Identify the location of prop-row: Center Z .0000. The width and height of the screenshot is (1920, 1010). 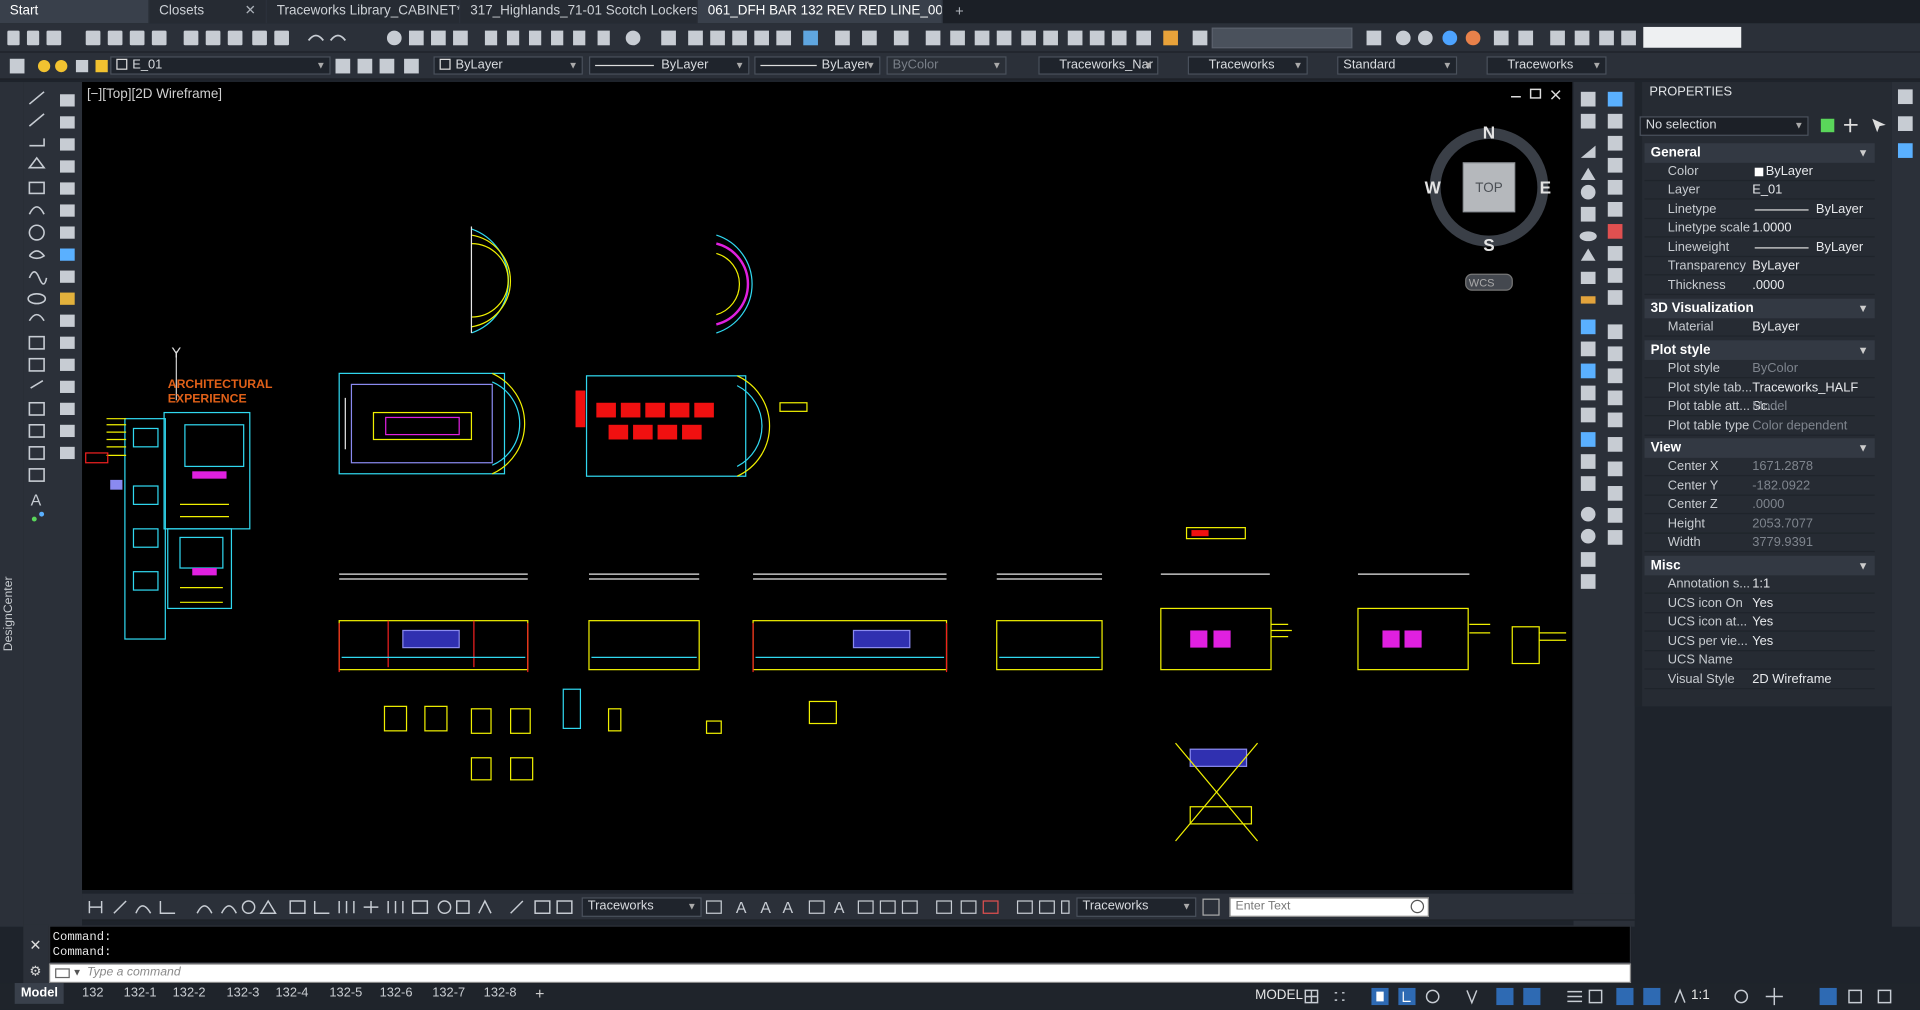
(1759, 505).